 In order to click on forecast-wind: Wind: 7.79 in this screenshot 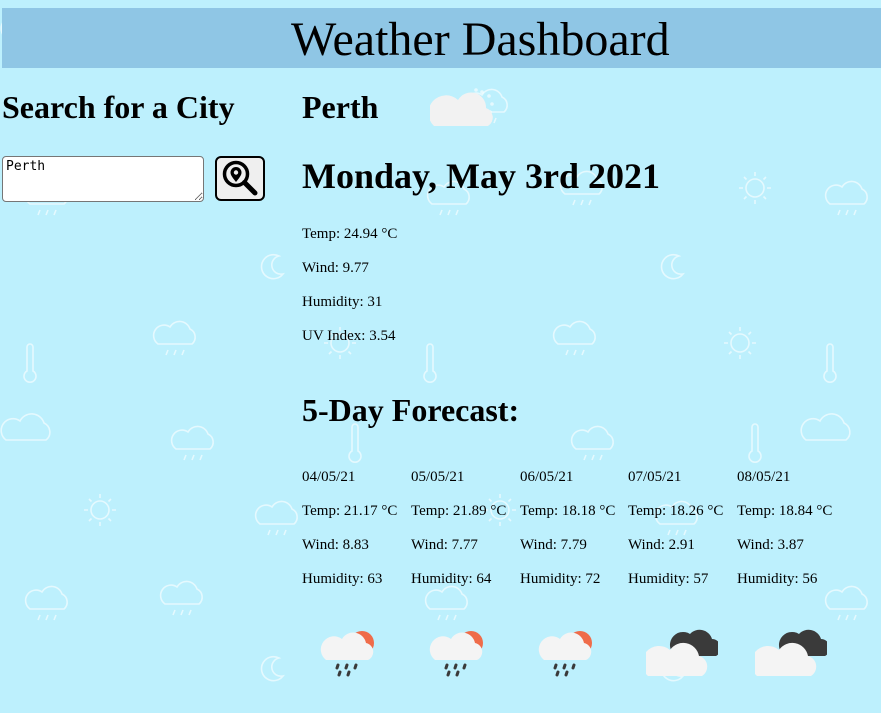, I will do `click(553, 545)`.